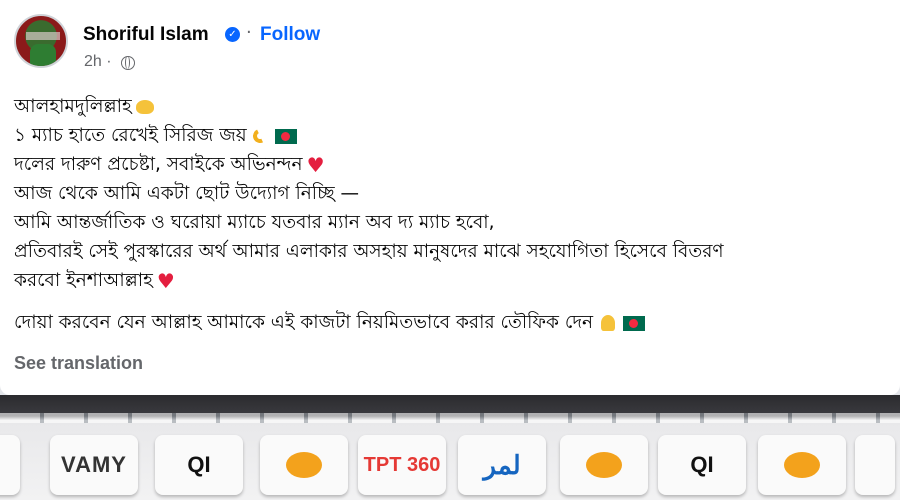  What do you see at coordinates (402, 465) in the screenshot?
I see `sponsor-logo-tpt360: TPT 360` at bounding box center [402, 465].